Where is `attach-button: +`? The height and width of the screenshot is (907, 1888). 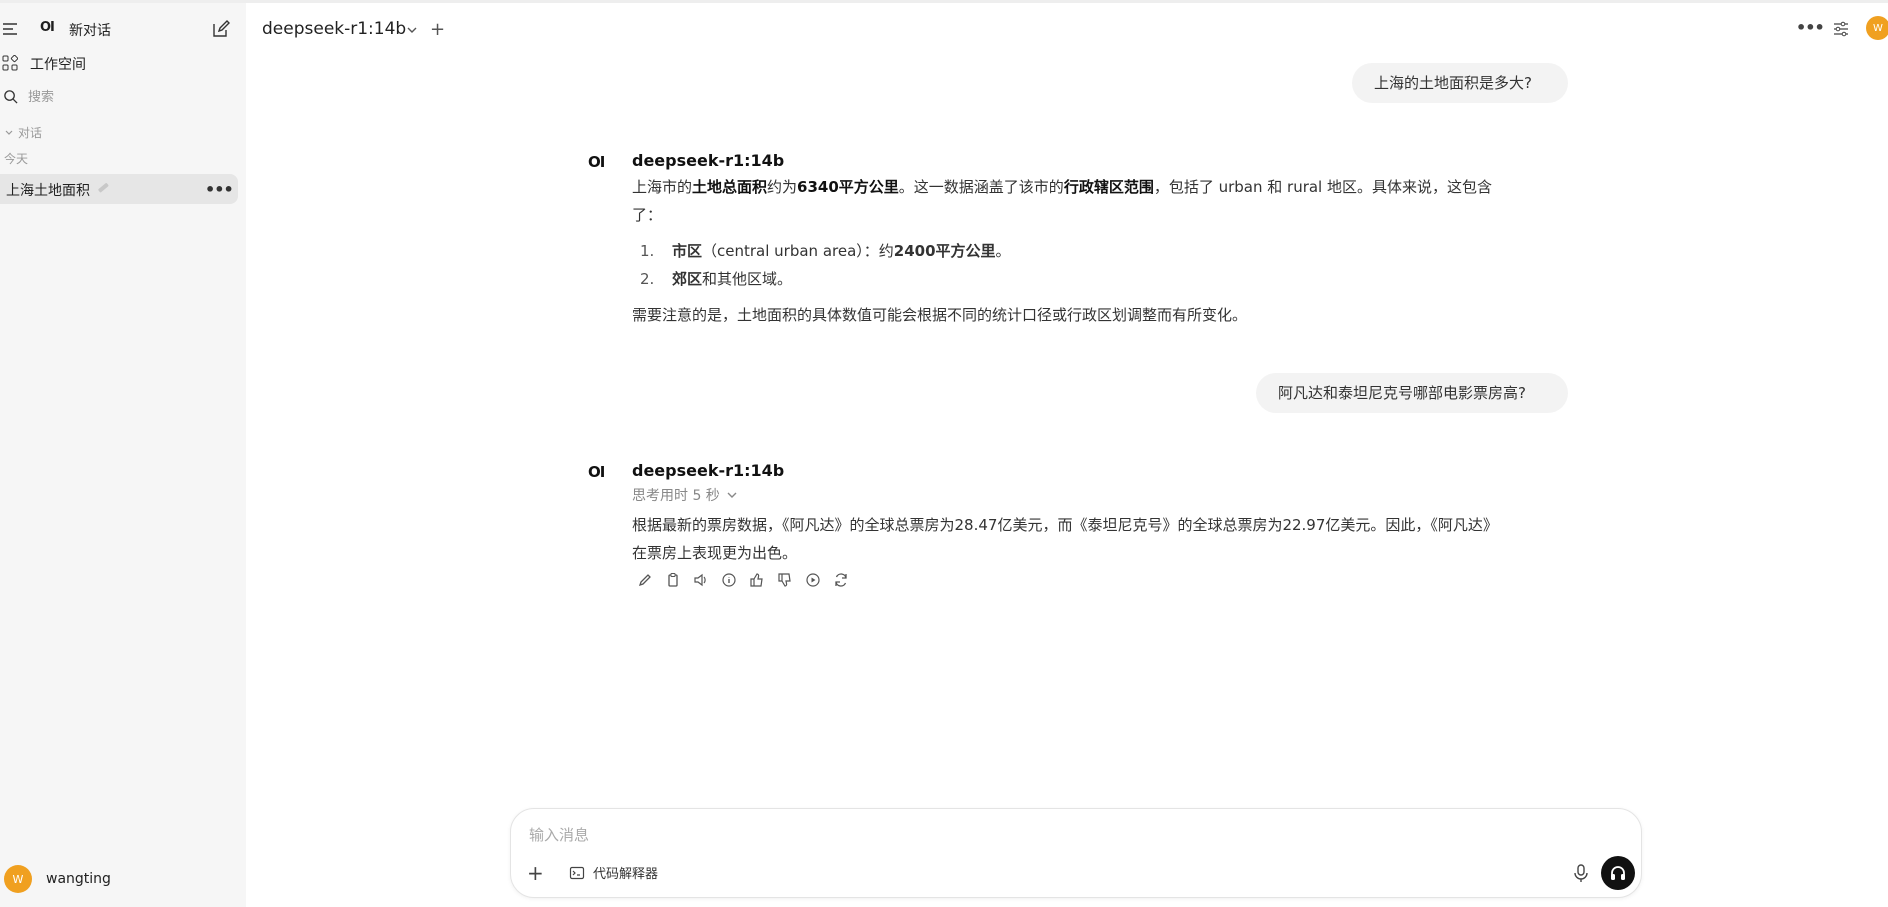 attach-button: + is located at coordinates (535, 873).